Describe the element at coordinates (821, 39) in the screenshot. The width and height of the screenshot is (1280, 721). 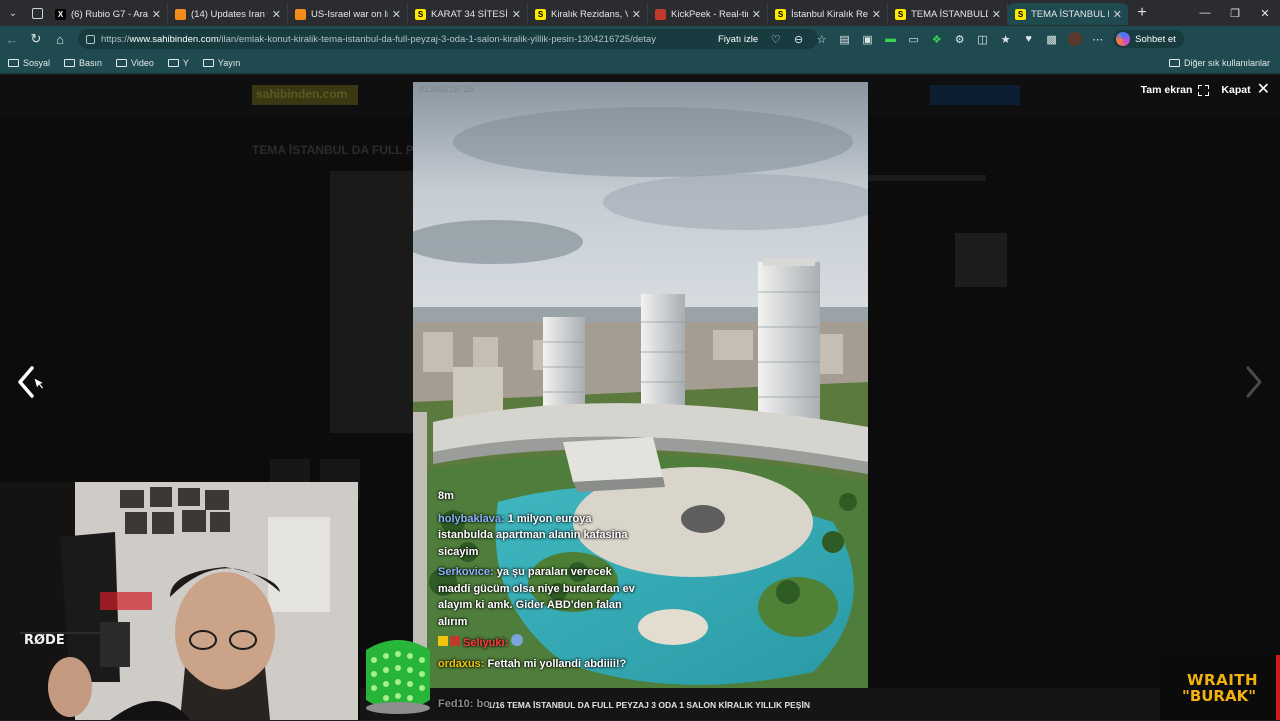
I see `favorite-star-icon: ☆` at that location.